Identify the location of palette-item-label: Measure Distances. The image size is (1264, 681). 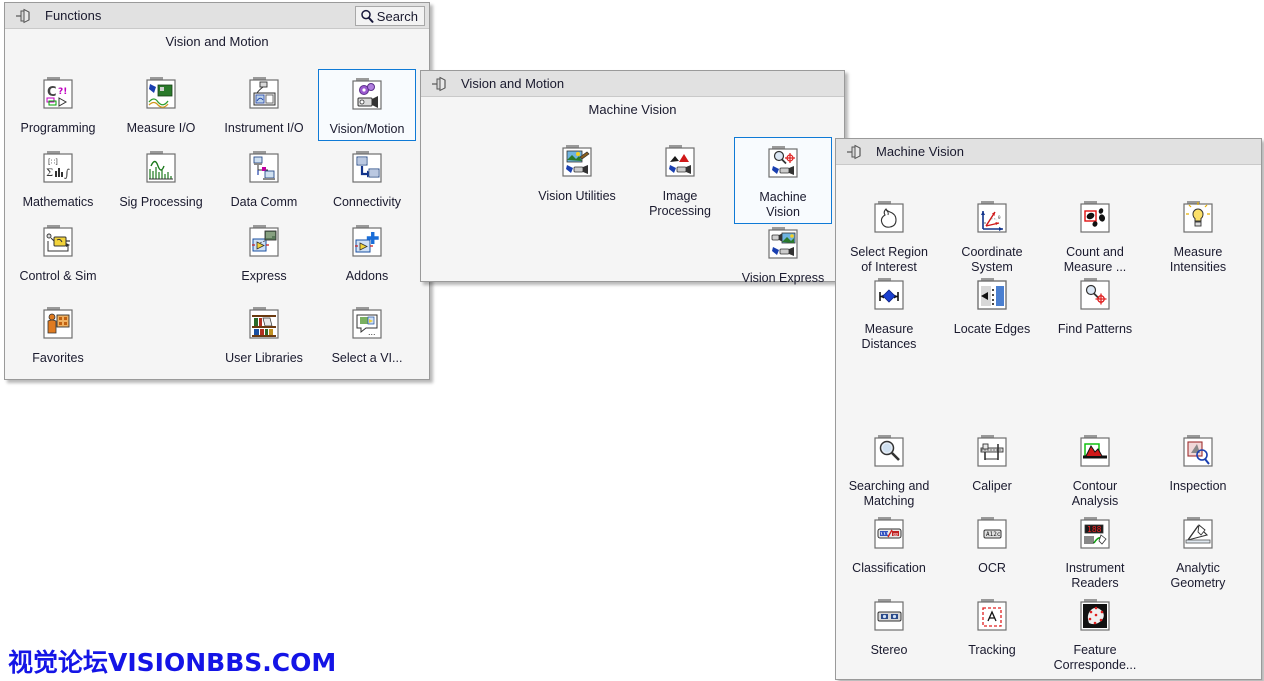
(889, 336).